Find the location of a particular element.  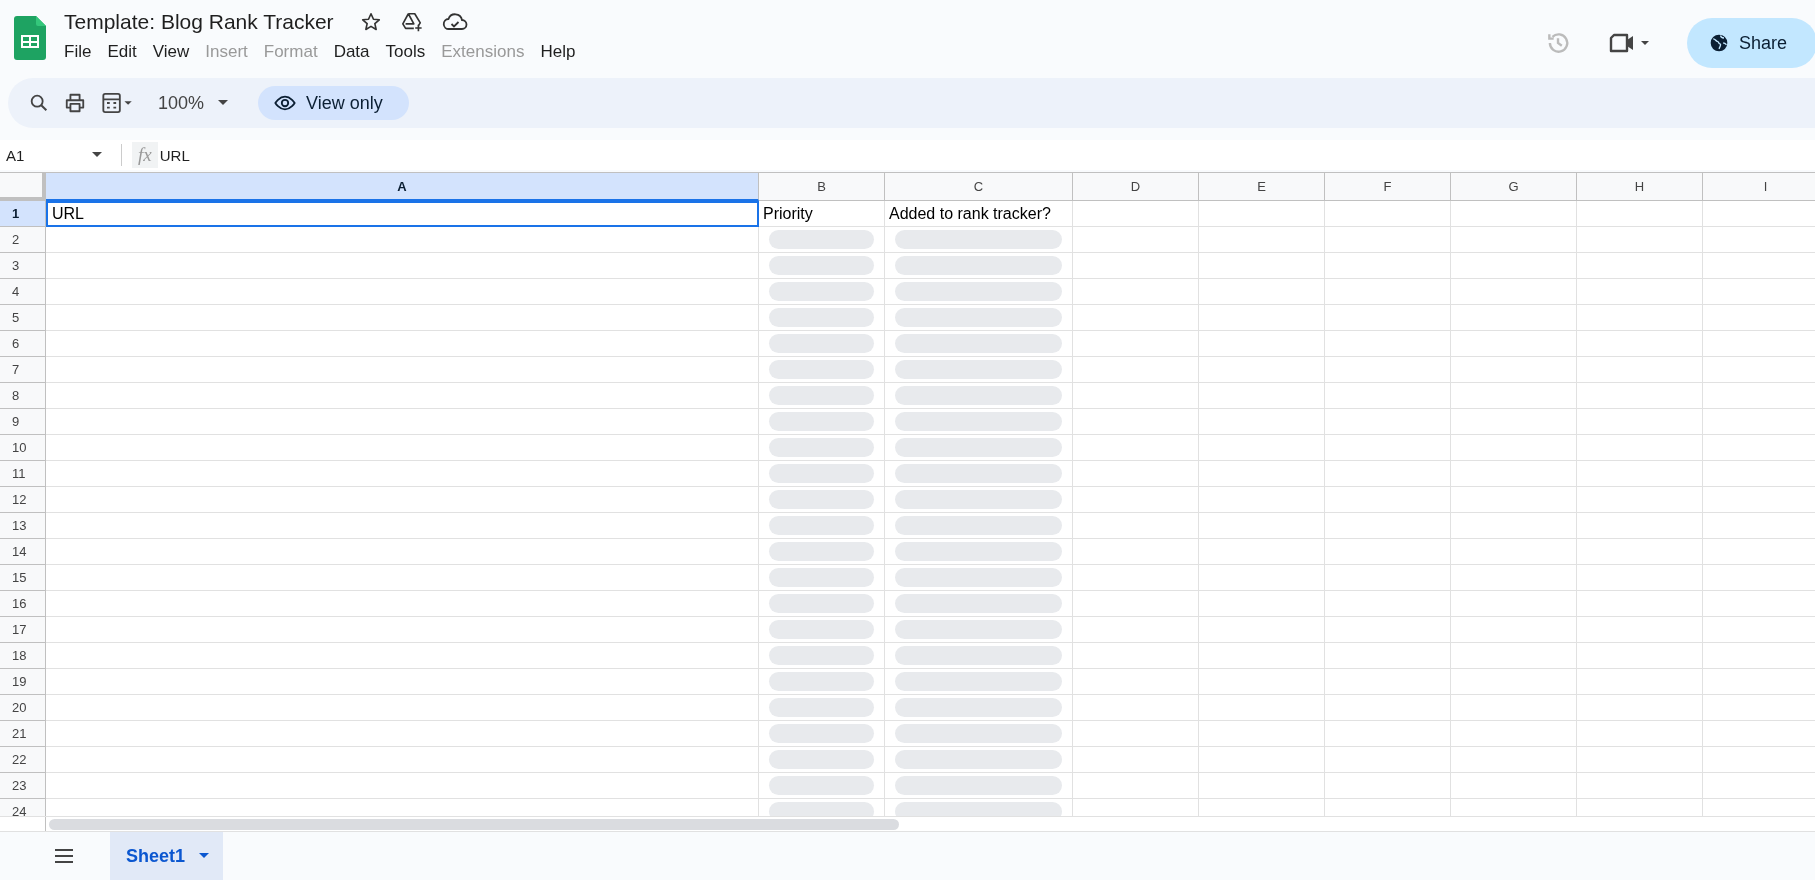

row-header: 7 is located at coordinates (23, 370).